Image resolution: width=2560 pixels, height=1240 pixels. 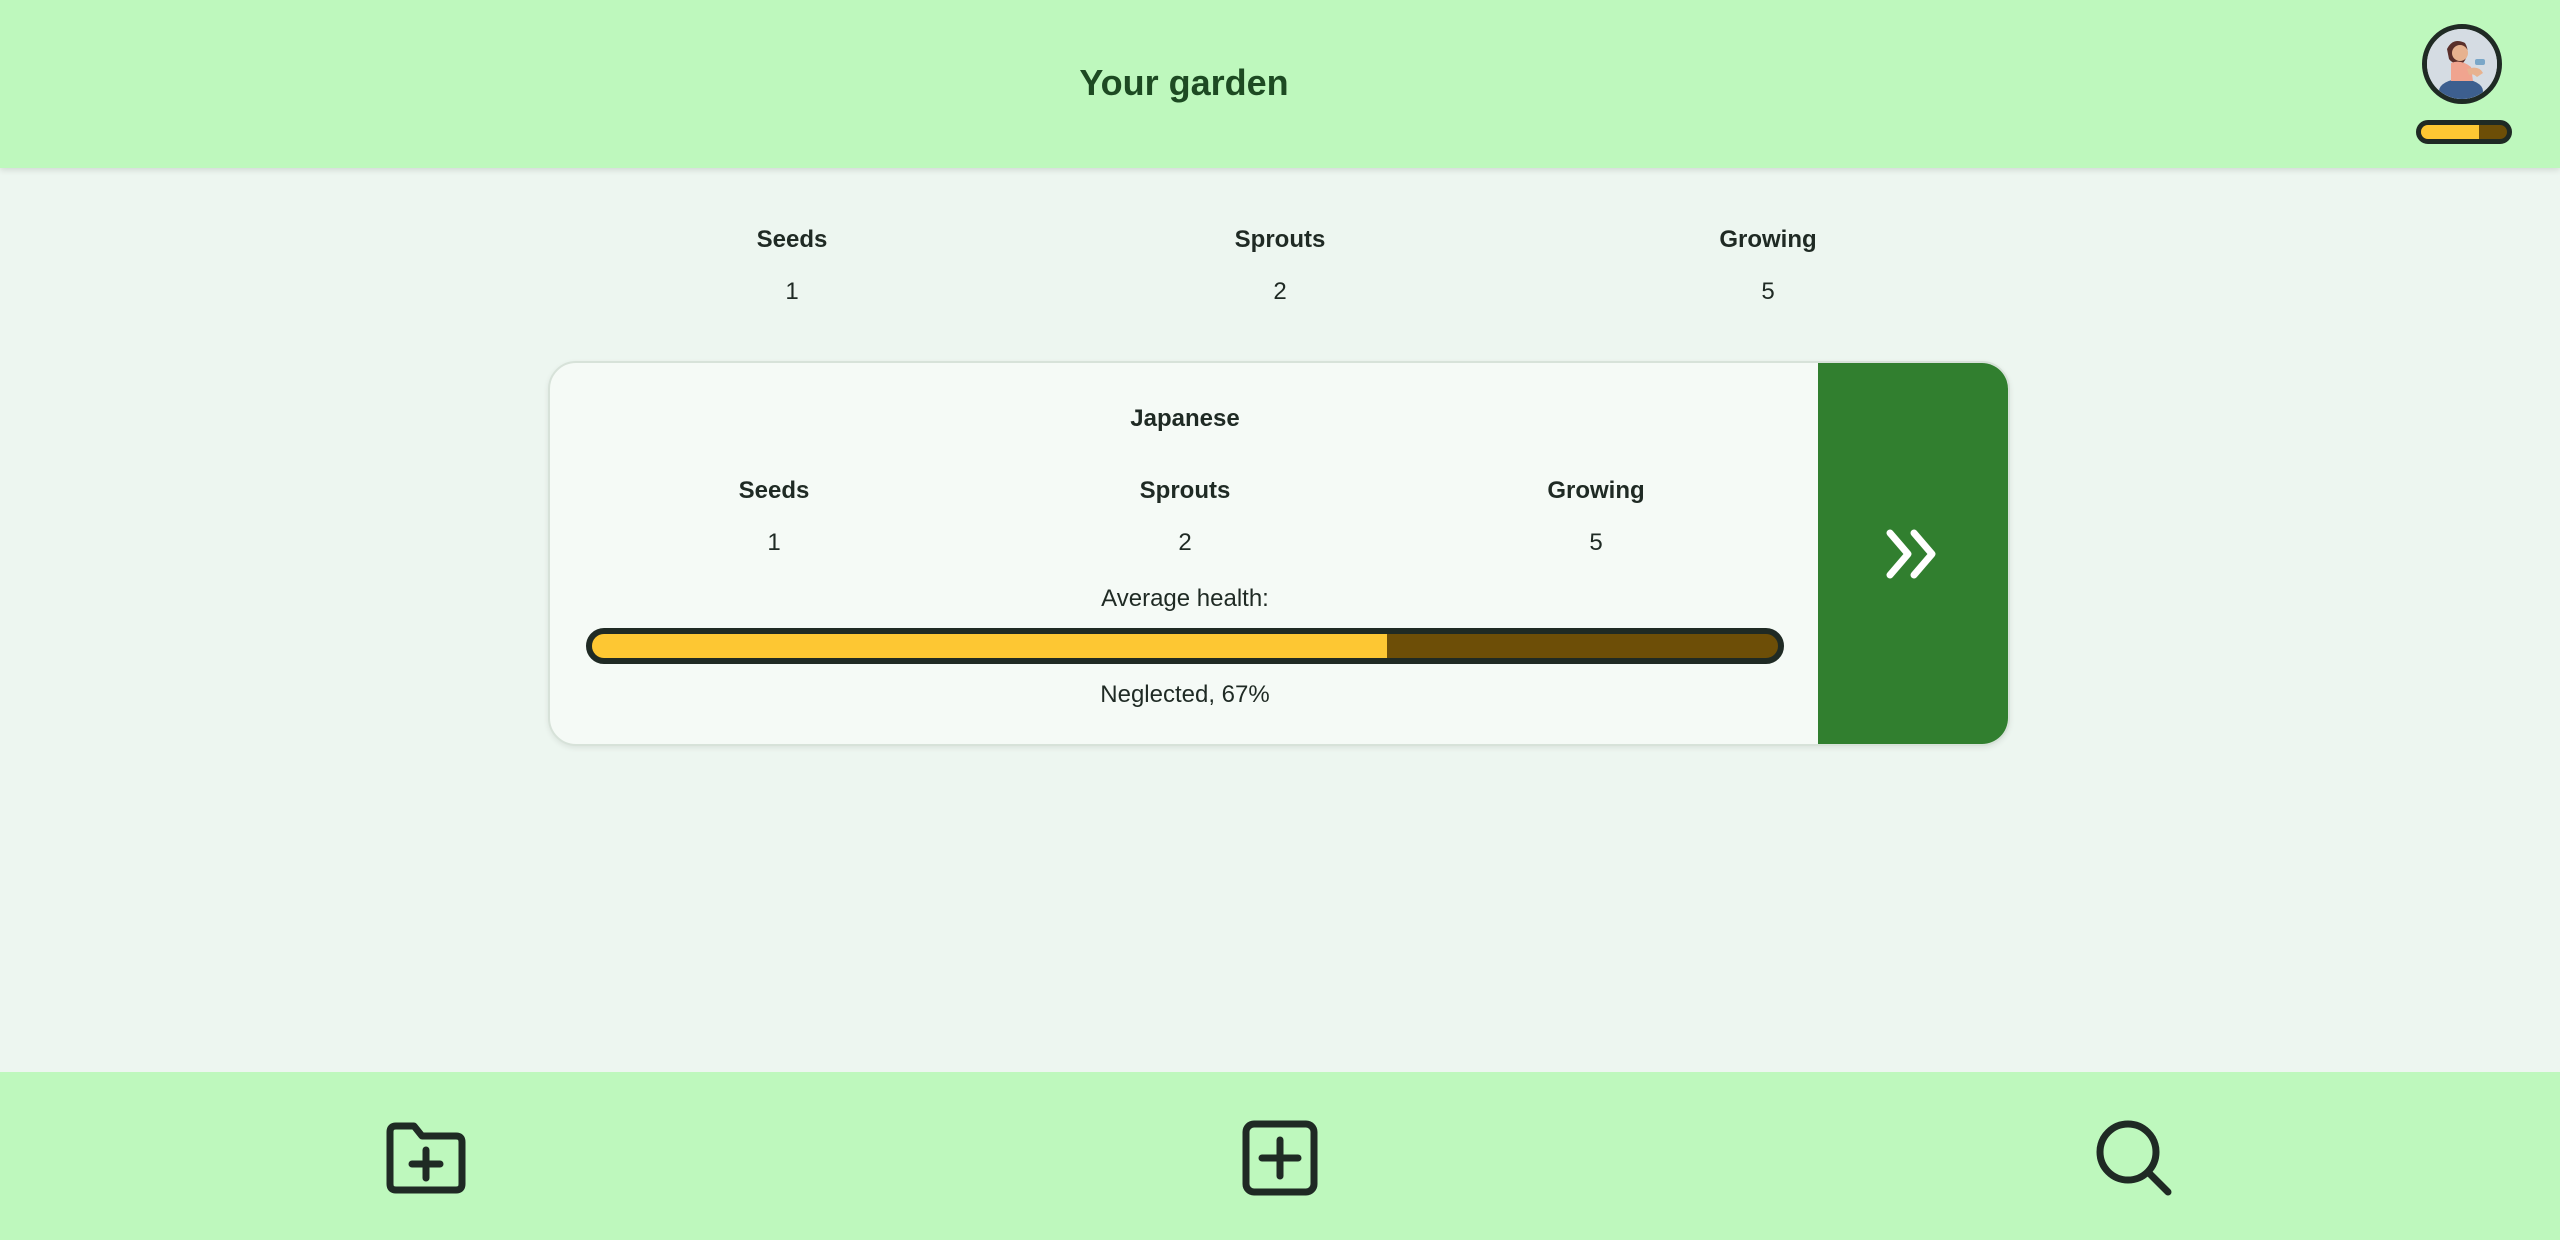 I want to click on open-garden-button, so click(x=1913, y=553).